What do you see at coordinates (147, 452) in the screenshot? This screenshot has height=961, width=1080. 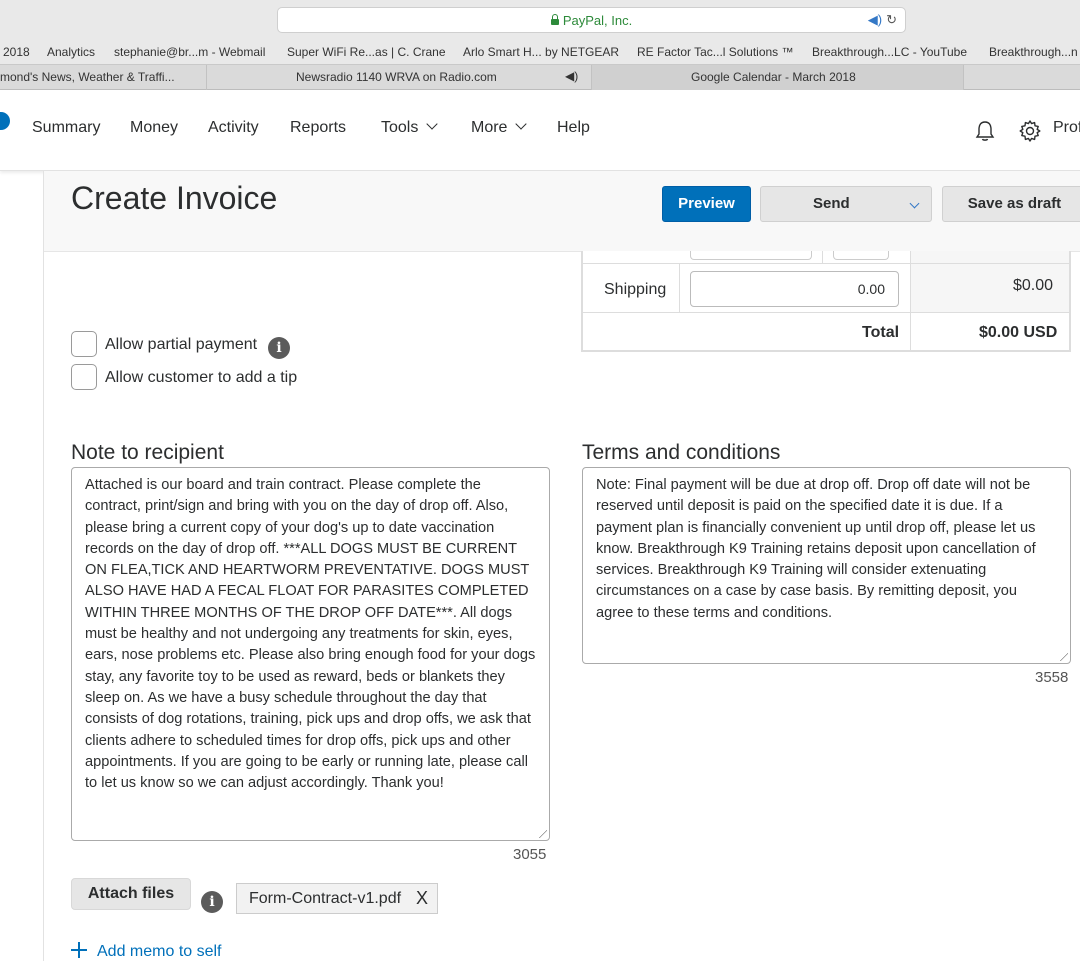 I see `note-label: Note to recipient` at bounding box center [147, 452].